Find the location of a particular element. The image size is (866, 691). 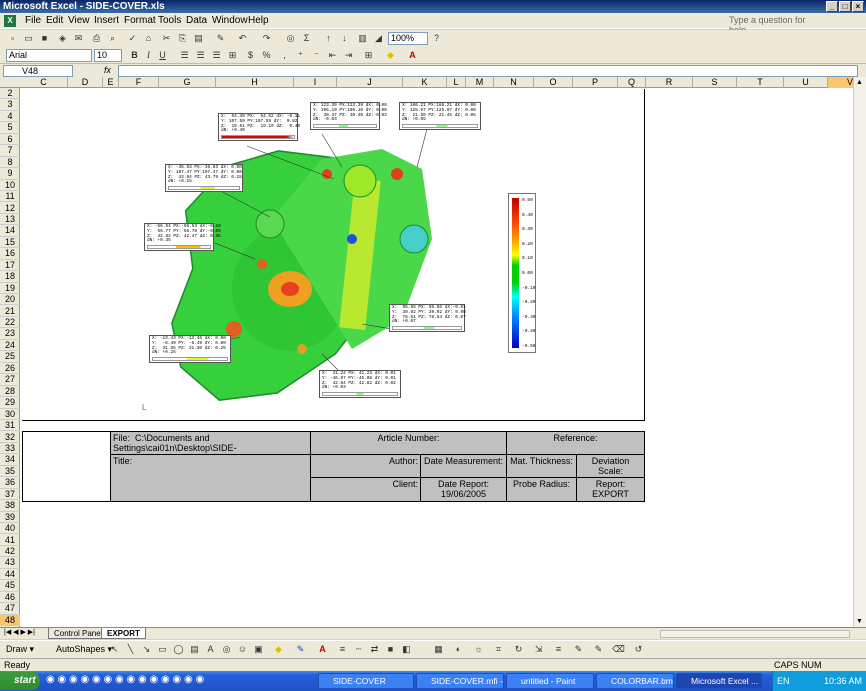

mat-thickness-cell: Mat. Thickness: is located at coordinates (541, 466).